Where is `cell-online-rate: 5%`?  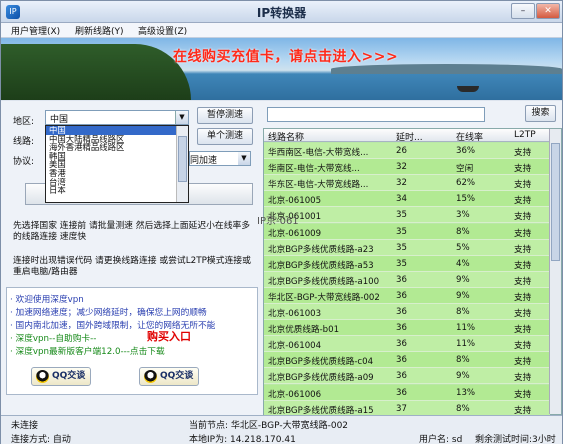
cell-online-rate: 5% is located at coordinates (463, 247).